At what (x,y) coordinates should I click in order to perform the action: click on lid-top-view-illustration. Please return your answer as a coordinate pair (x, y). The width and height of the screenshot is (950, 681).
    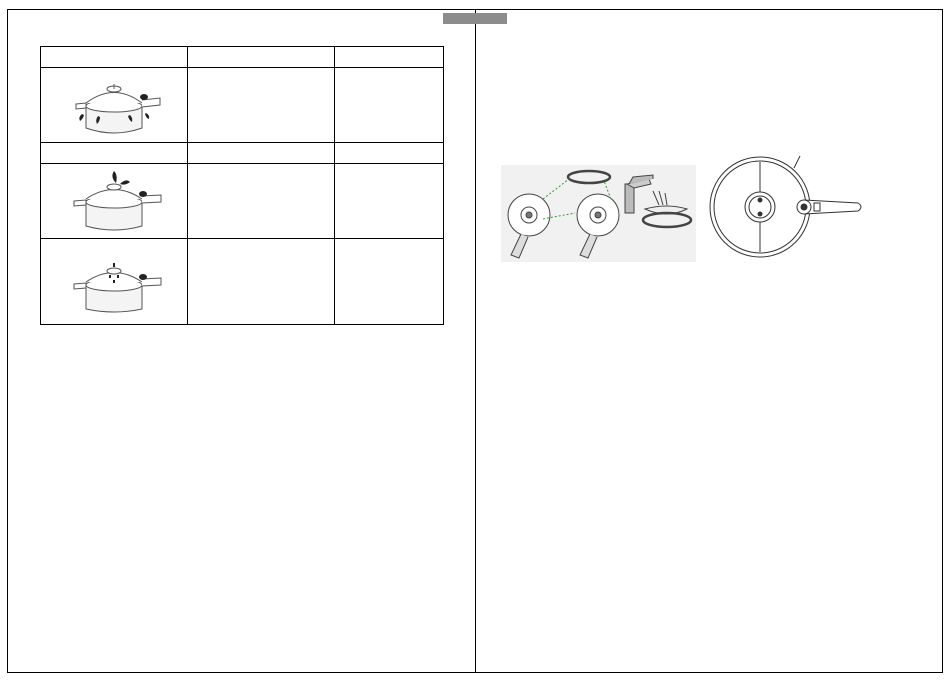
    Looking at the image, I should click on (785, 206).